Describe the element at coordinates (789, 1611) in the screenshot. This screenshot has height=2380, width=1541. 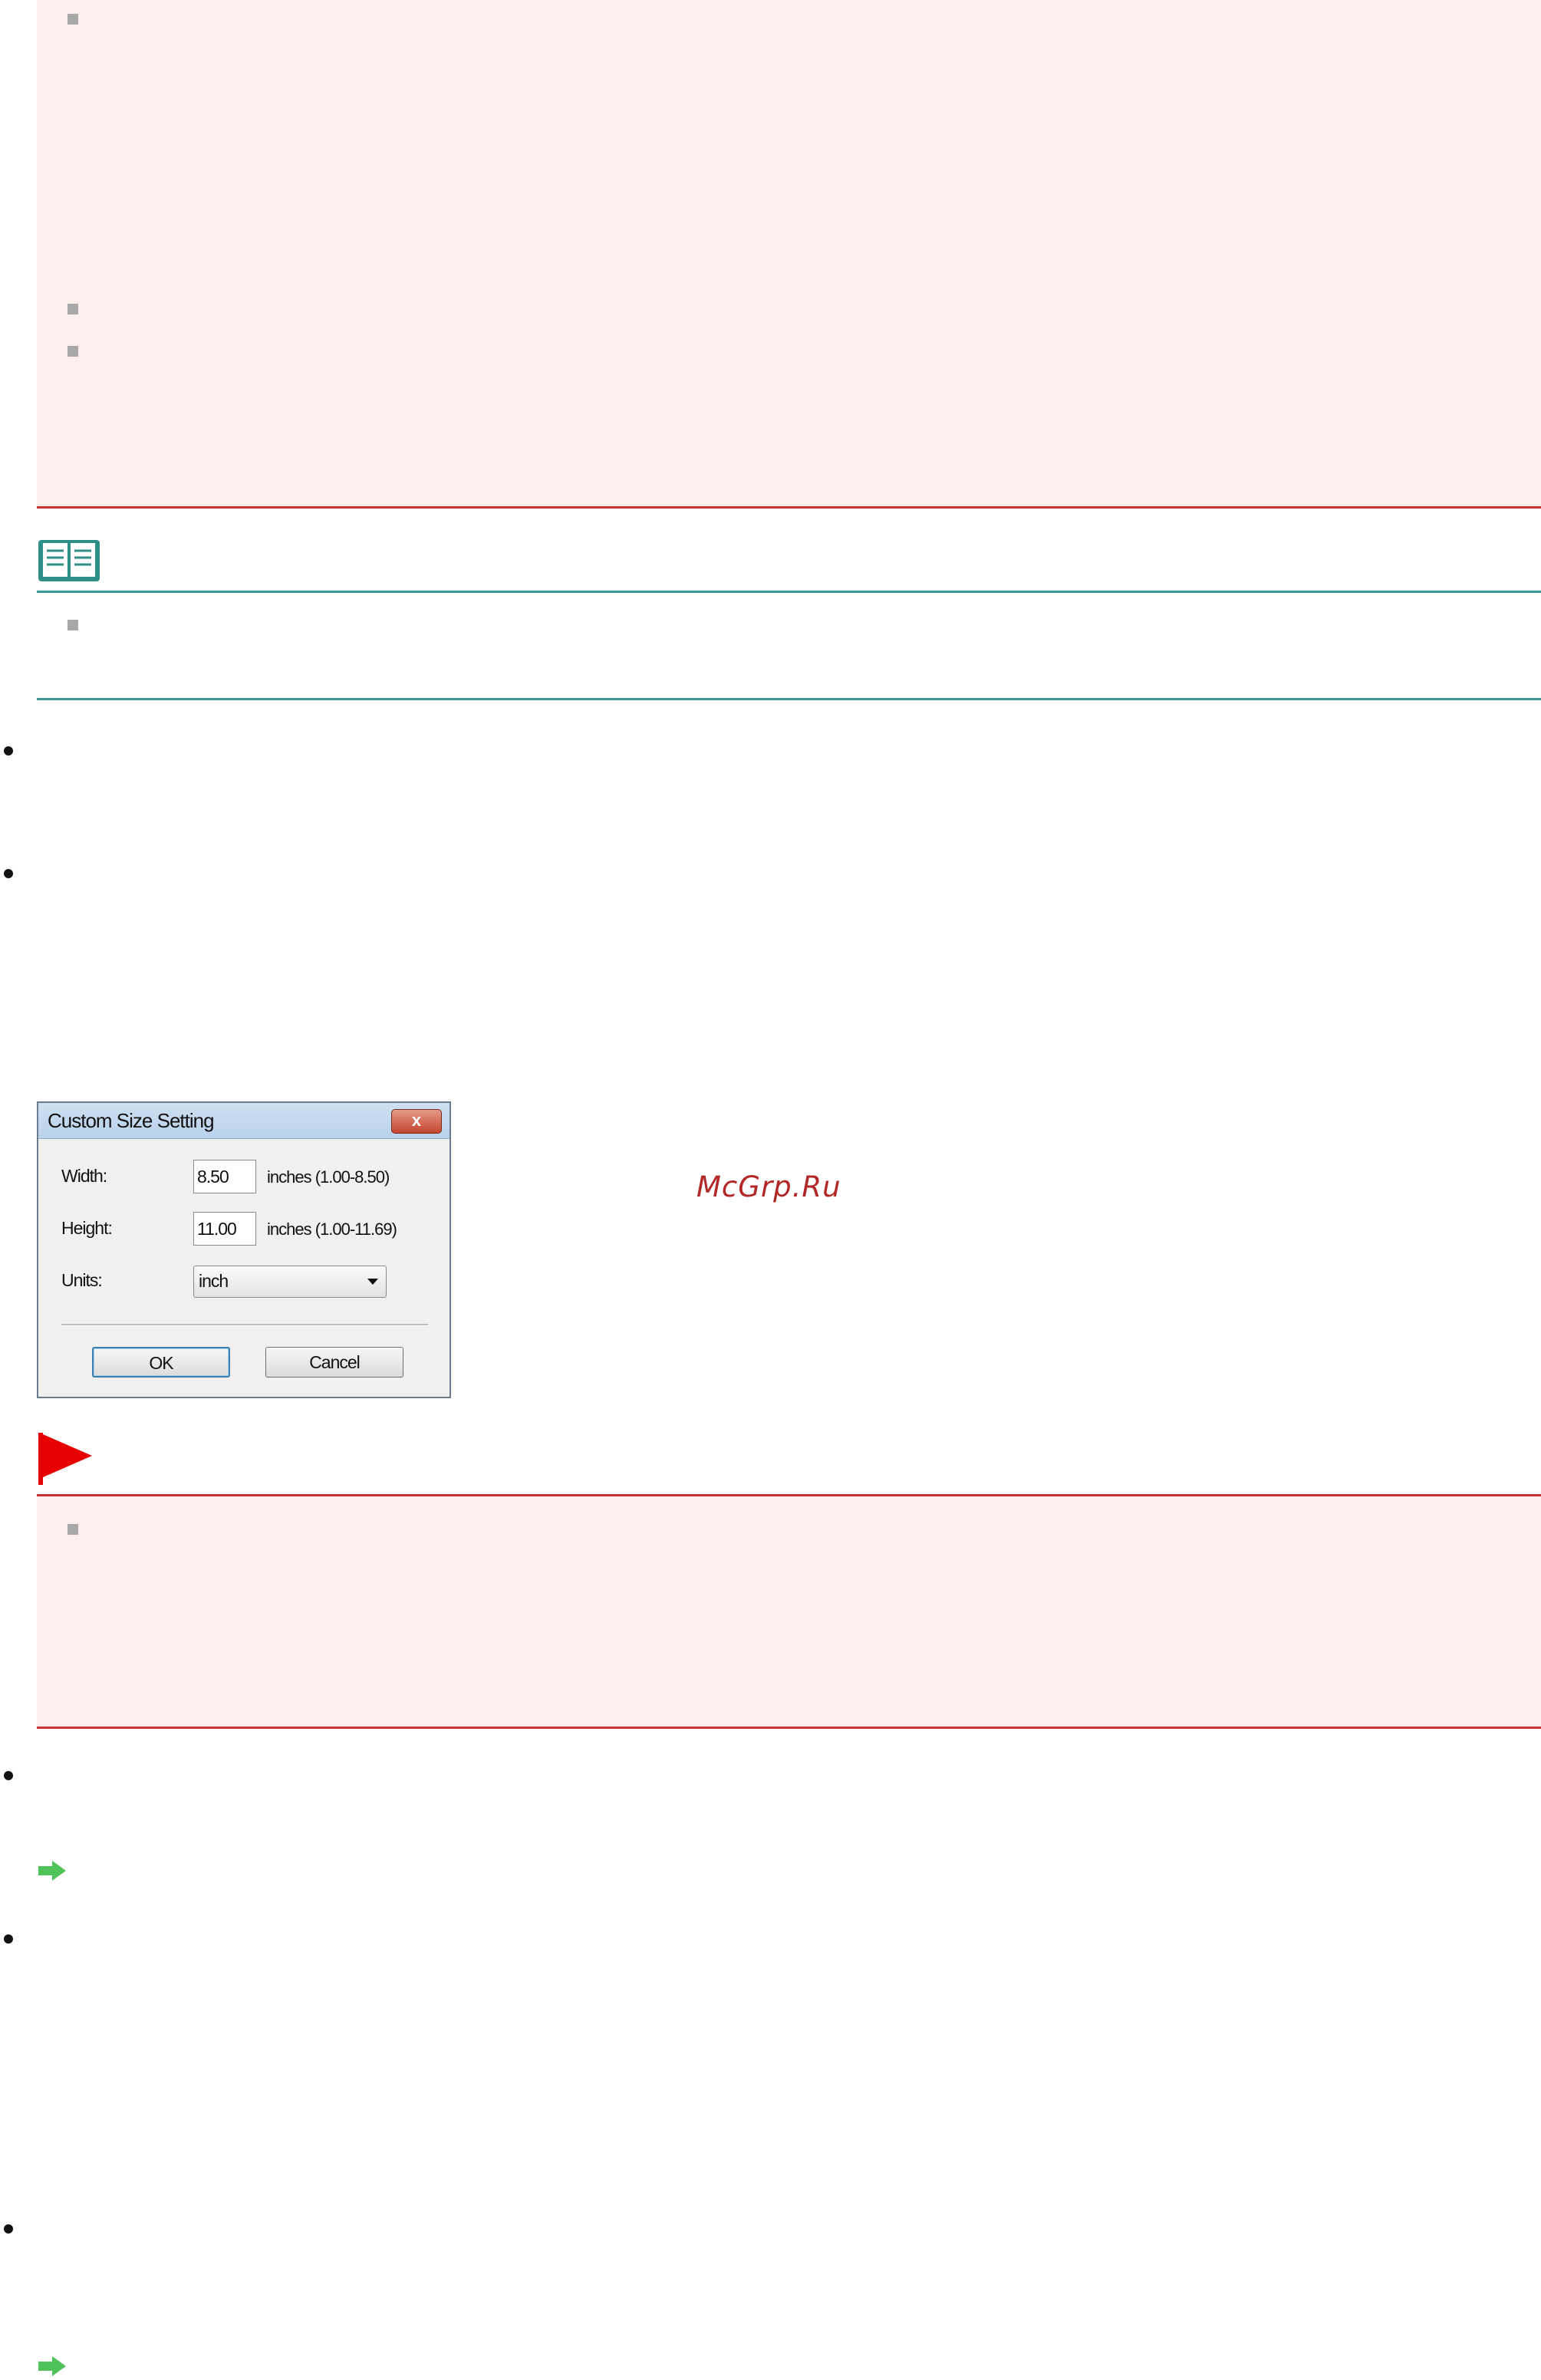
I see `important-box` at that location.